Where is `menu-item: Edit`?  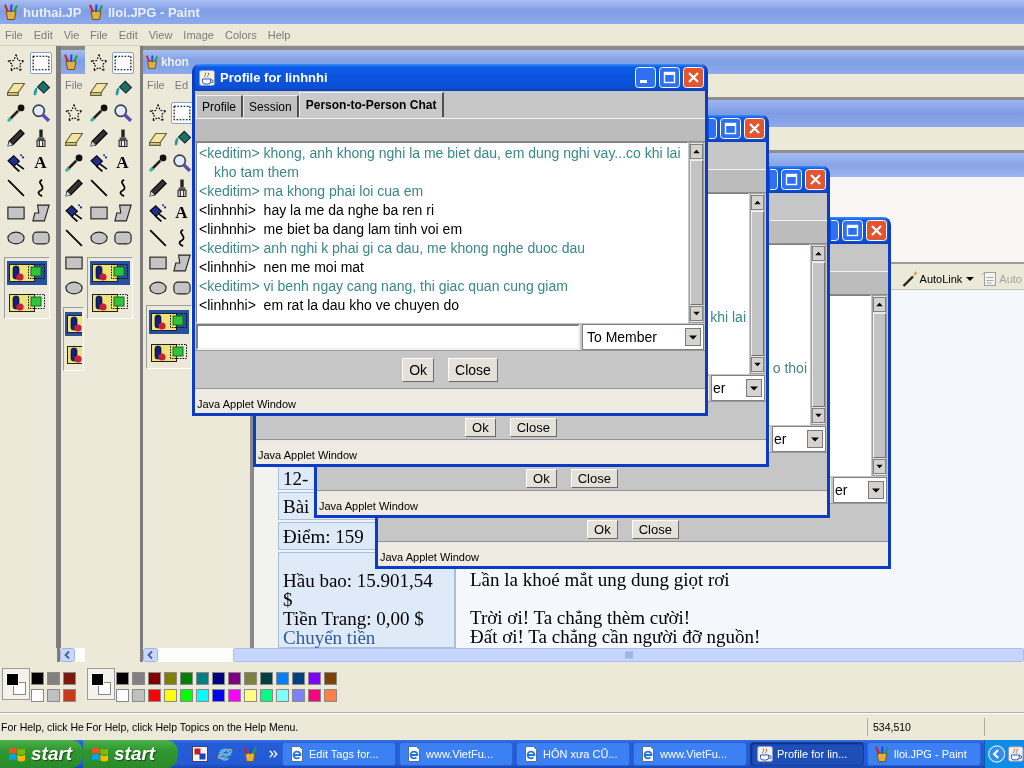
menu-item: Edit is located at coordinates (43, 34).